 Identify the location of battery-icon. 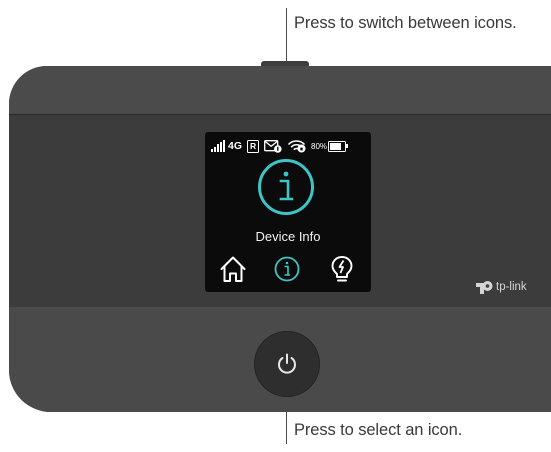
(338, 146).